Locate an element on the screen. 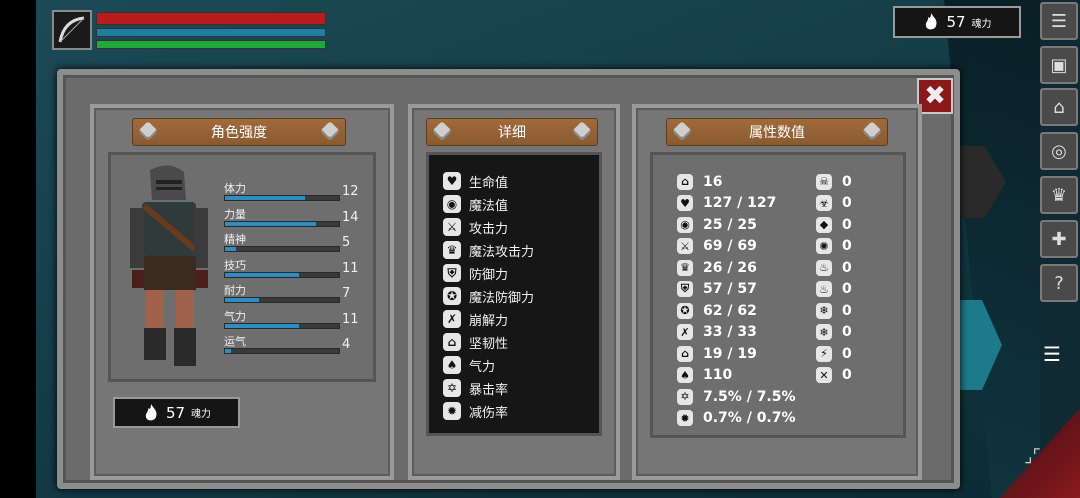 The width and height of the screenshot is (1080, 498). detail-label: 防御力 is located at coordinates (489, 275).